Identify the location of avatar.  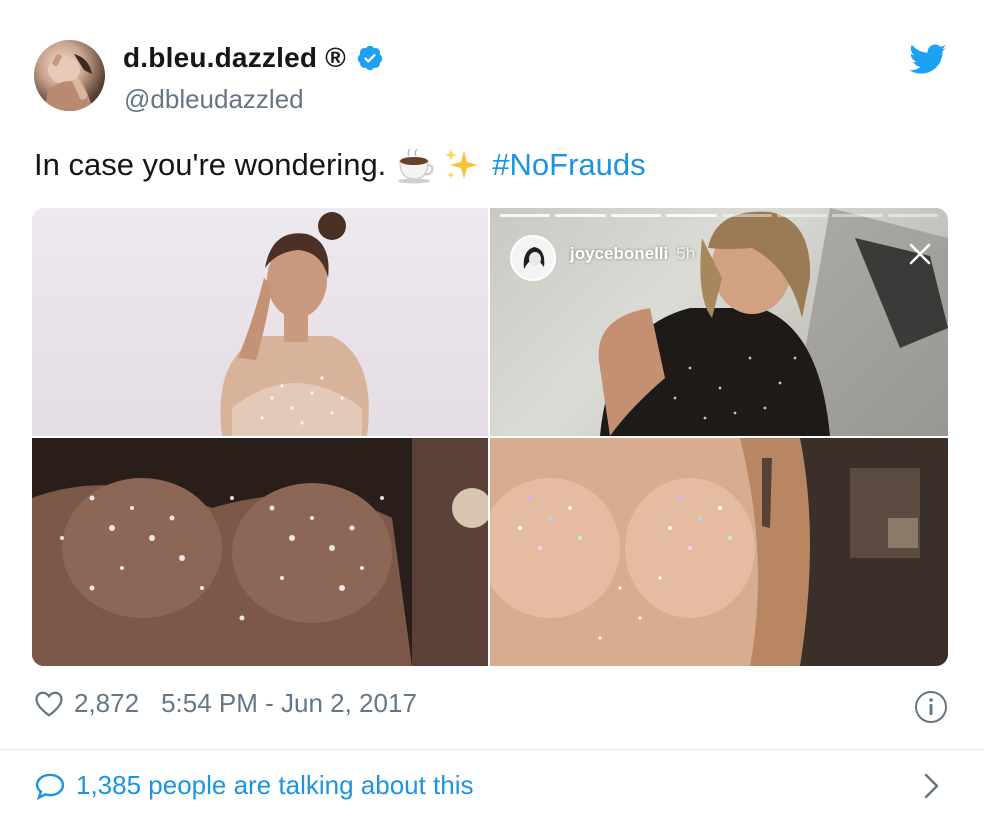
(69, 75).